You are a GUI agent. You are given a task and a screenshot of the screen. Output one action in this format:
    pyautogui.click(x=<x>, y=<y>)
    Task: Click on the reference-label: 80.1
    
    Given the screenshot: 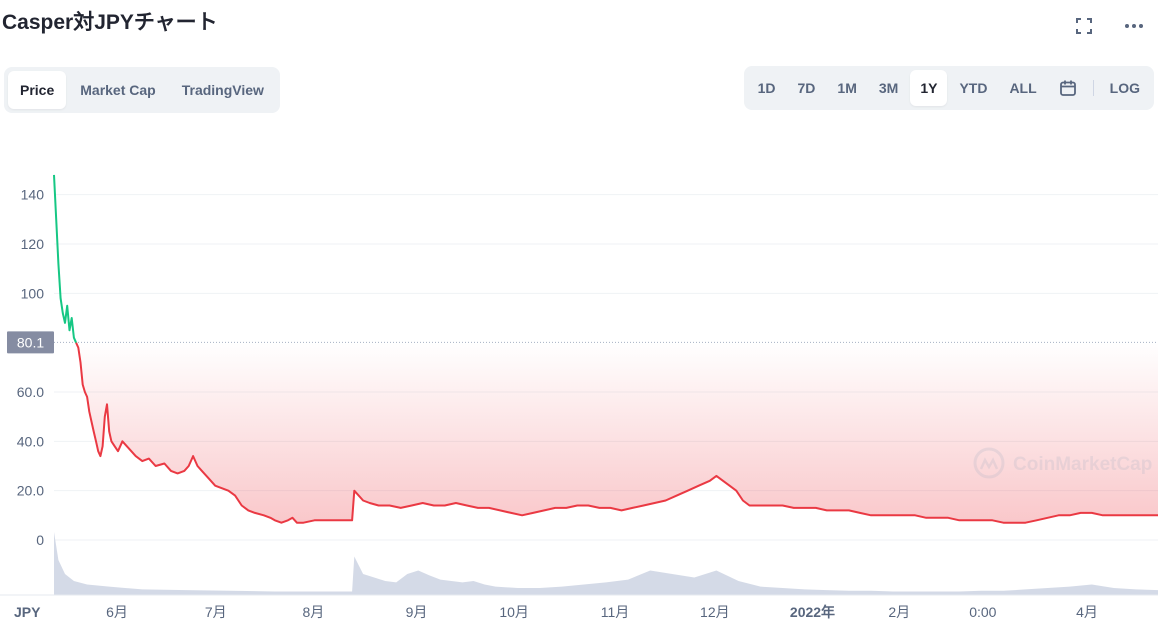 What is the action you would take?
    pyautogui.click(x=30, y=342)
    